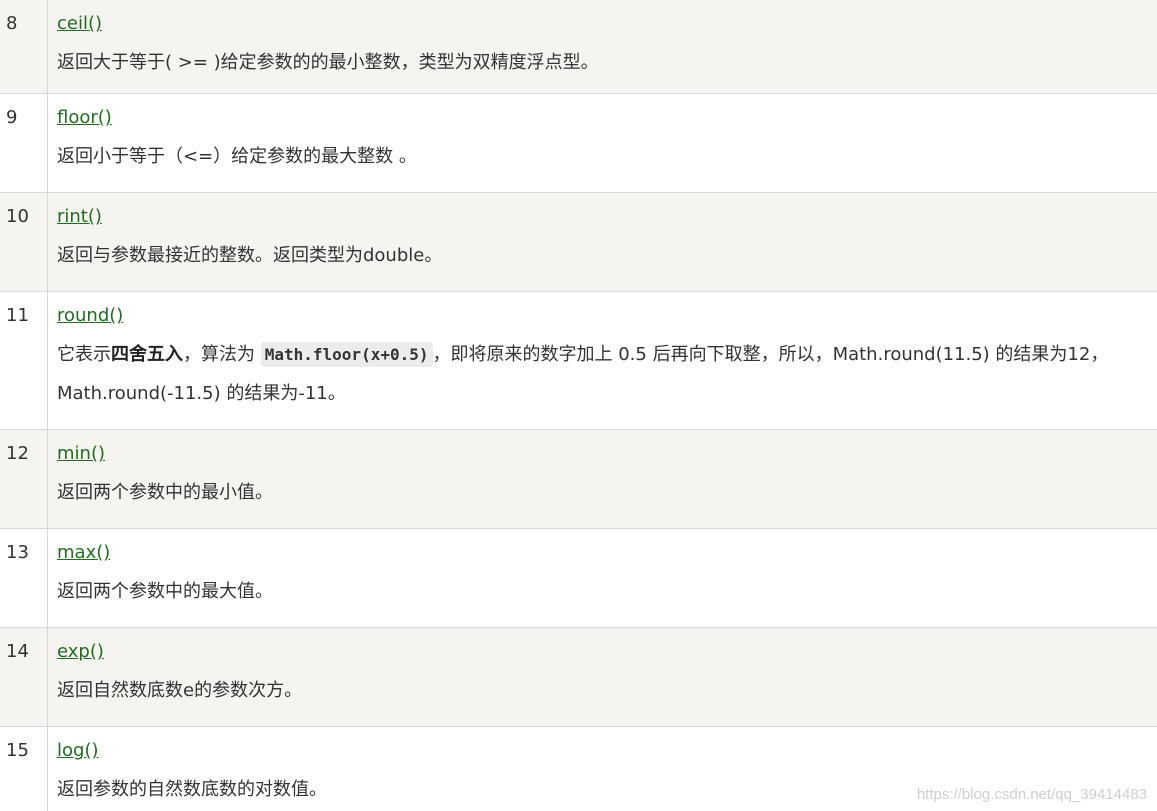 This screenshot has width=1157, height=811. I want to click on method-link-floor: floor(), so click(84, 118).